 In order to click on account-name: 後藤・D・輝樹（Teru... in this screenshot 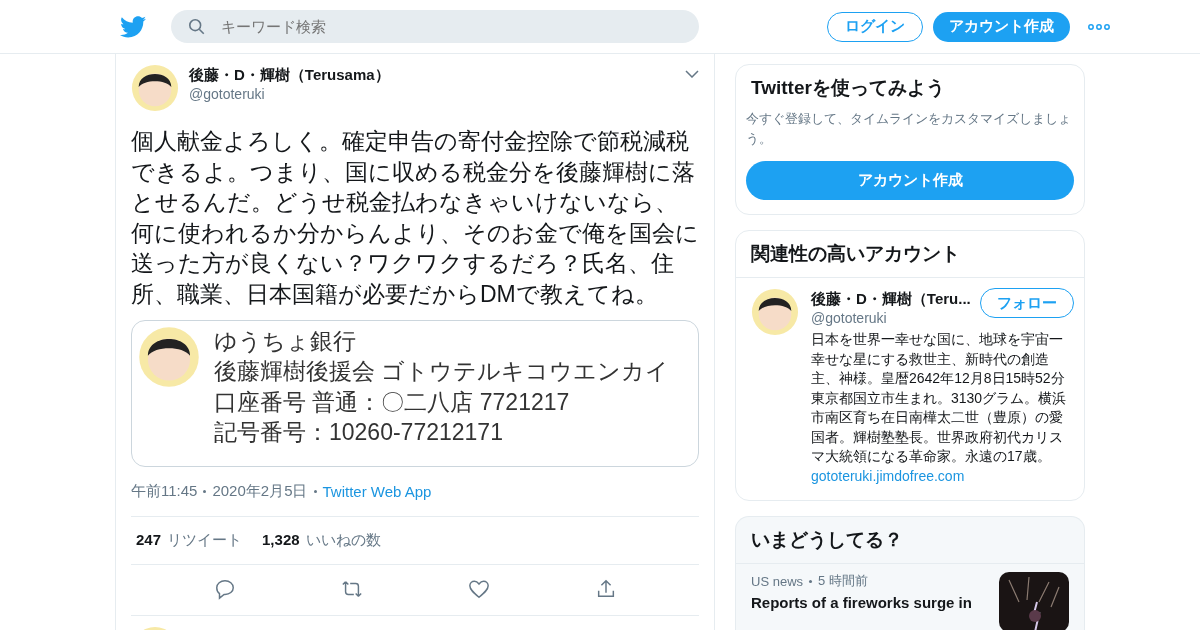, I will do `click(891, 299)`.